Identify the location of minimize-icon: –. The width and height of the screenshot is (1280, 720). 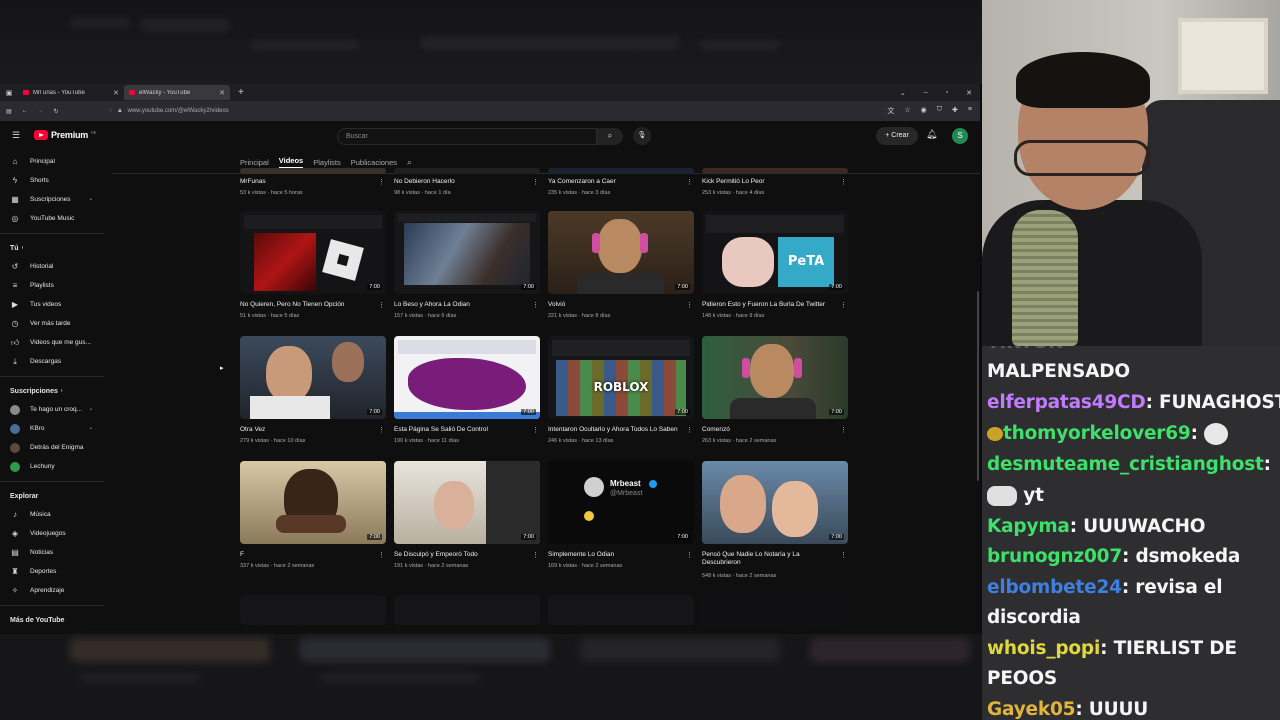
(926, 93).